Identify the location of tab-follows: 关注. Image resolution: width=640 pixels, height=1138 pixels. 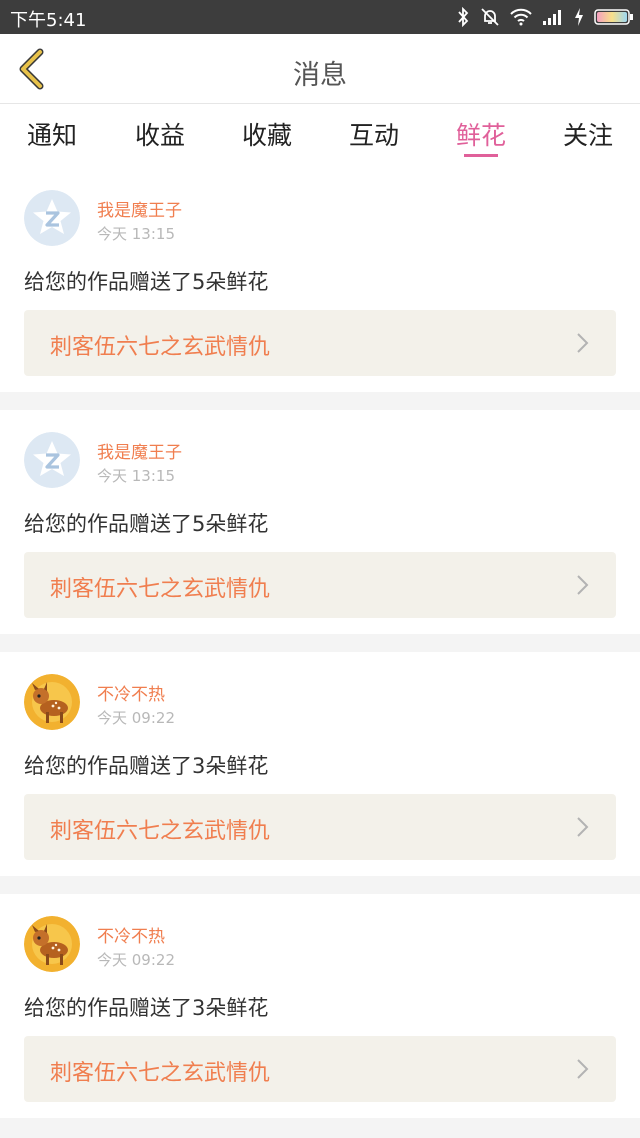
(588, 134).